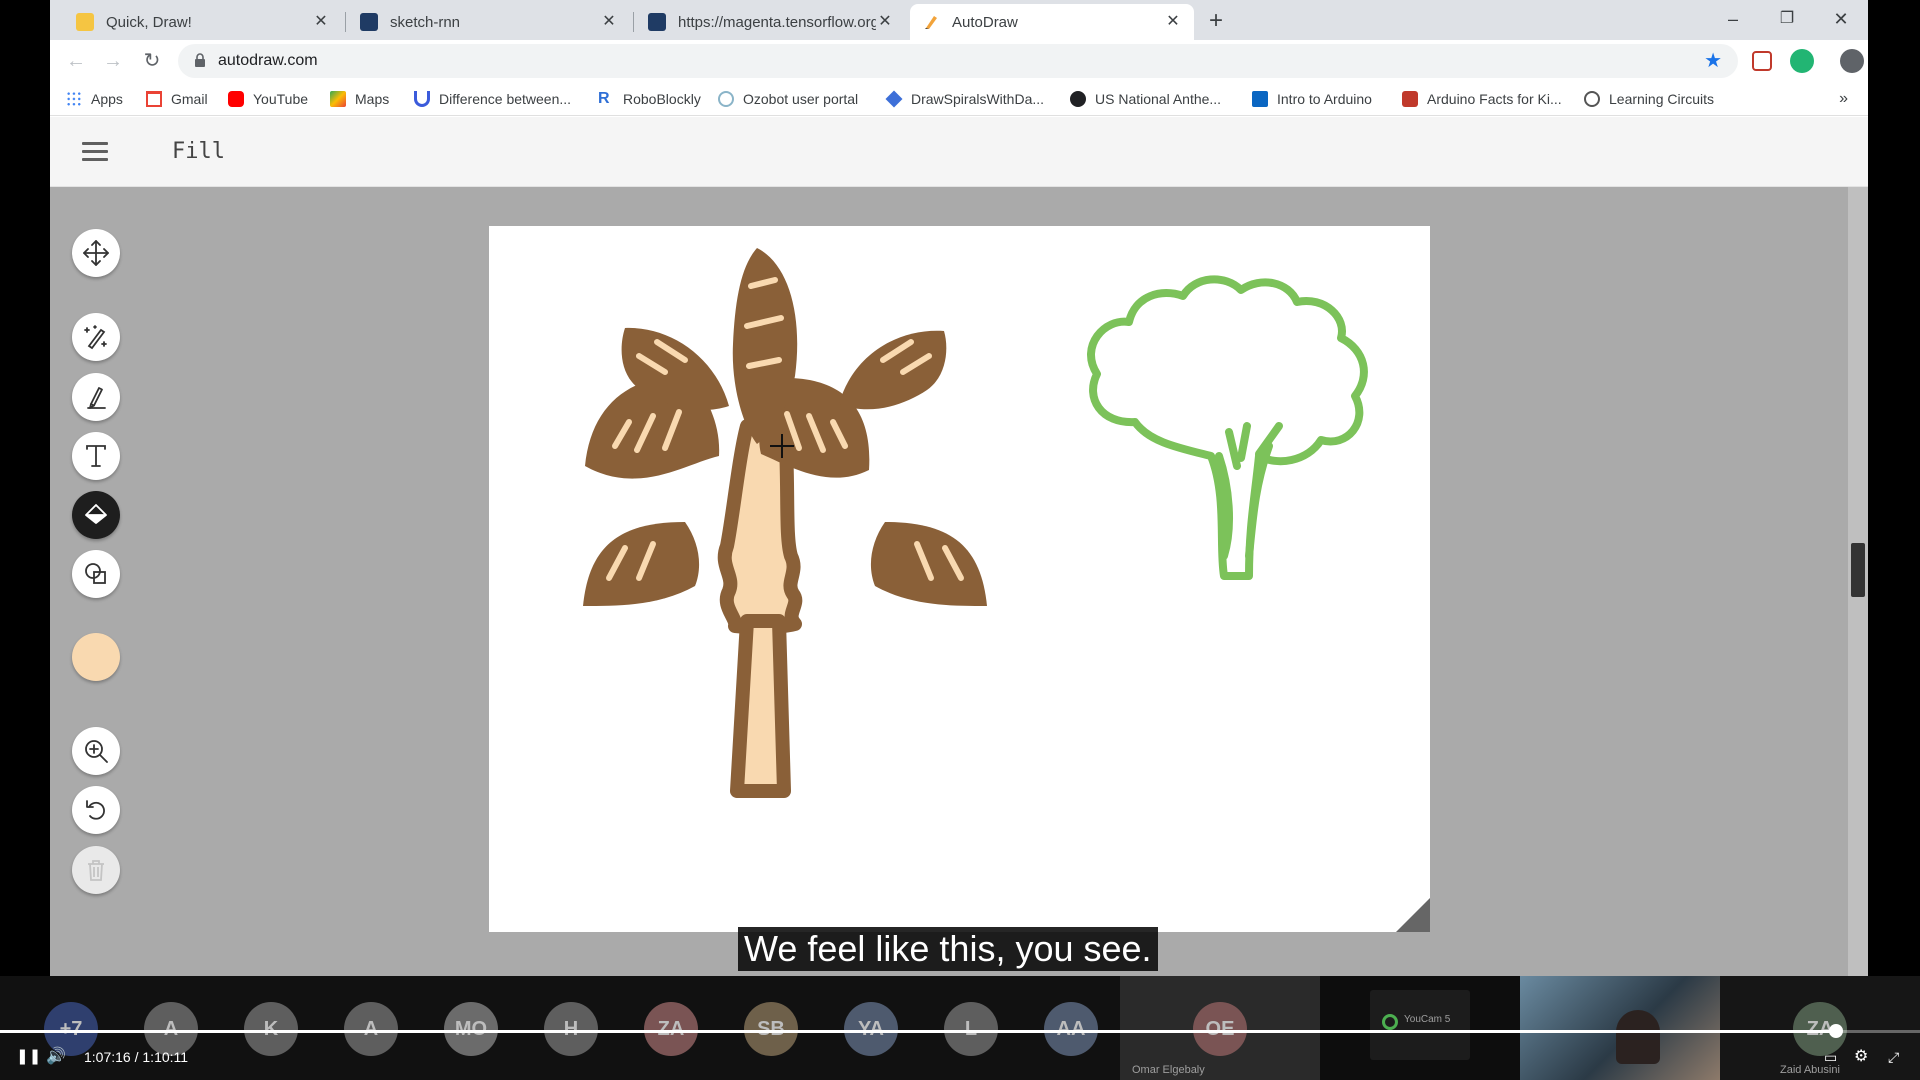  What do you see at coordinates (1858, 570) in the screenshot?
I see `scrollbar-thumb` at bounding box center [1858, 570].